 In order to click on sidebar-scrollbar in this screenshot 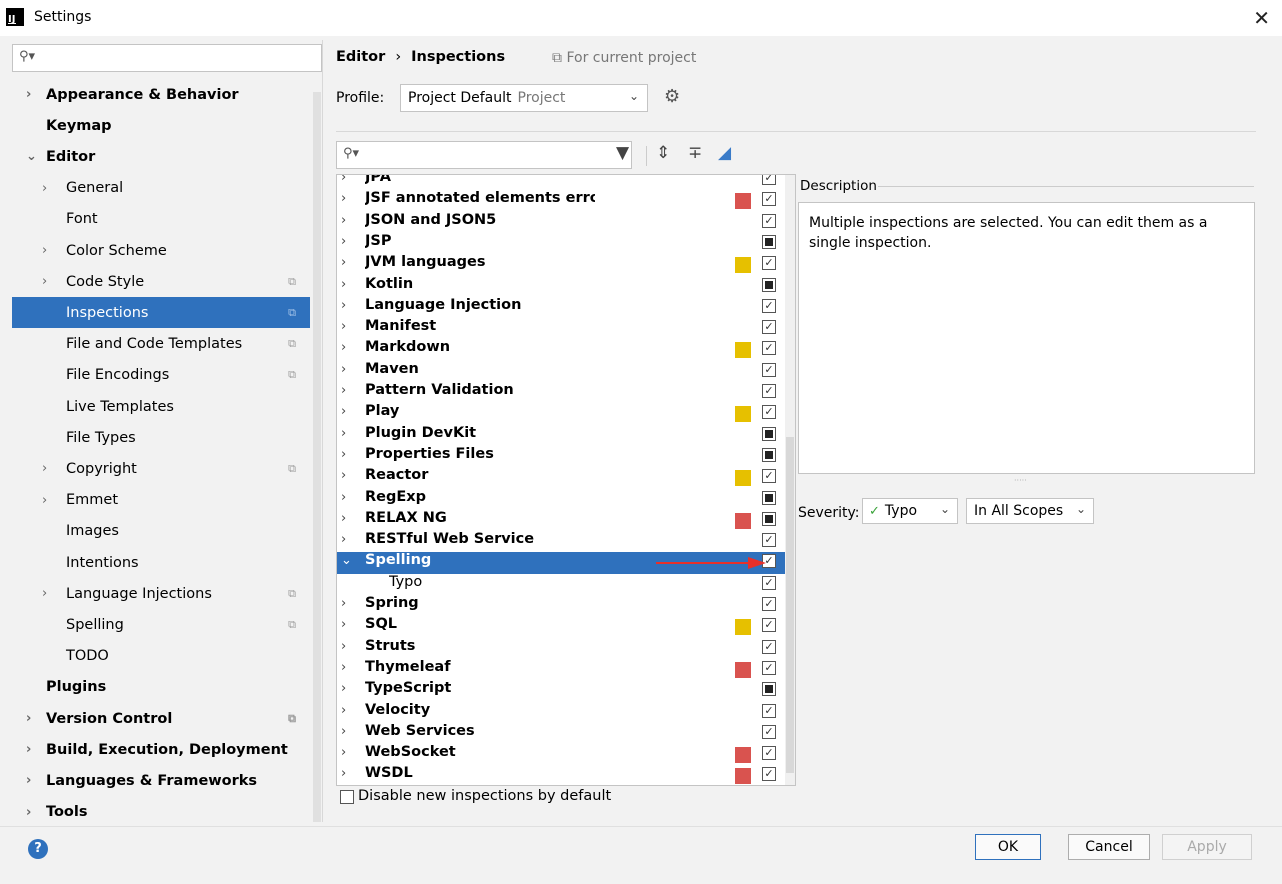, I will do `click(317, 457)`.